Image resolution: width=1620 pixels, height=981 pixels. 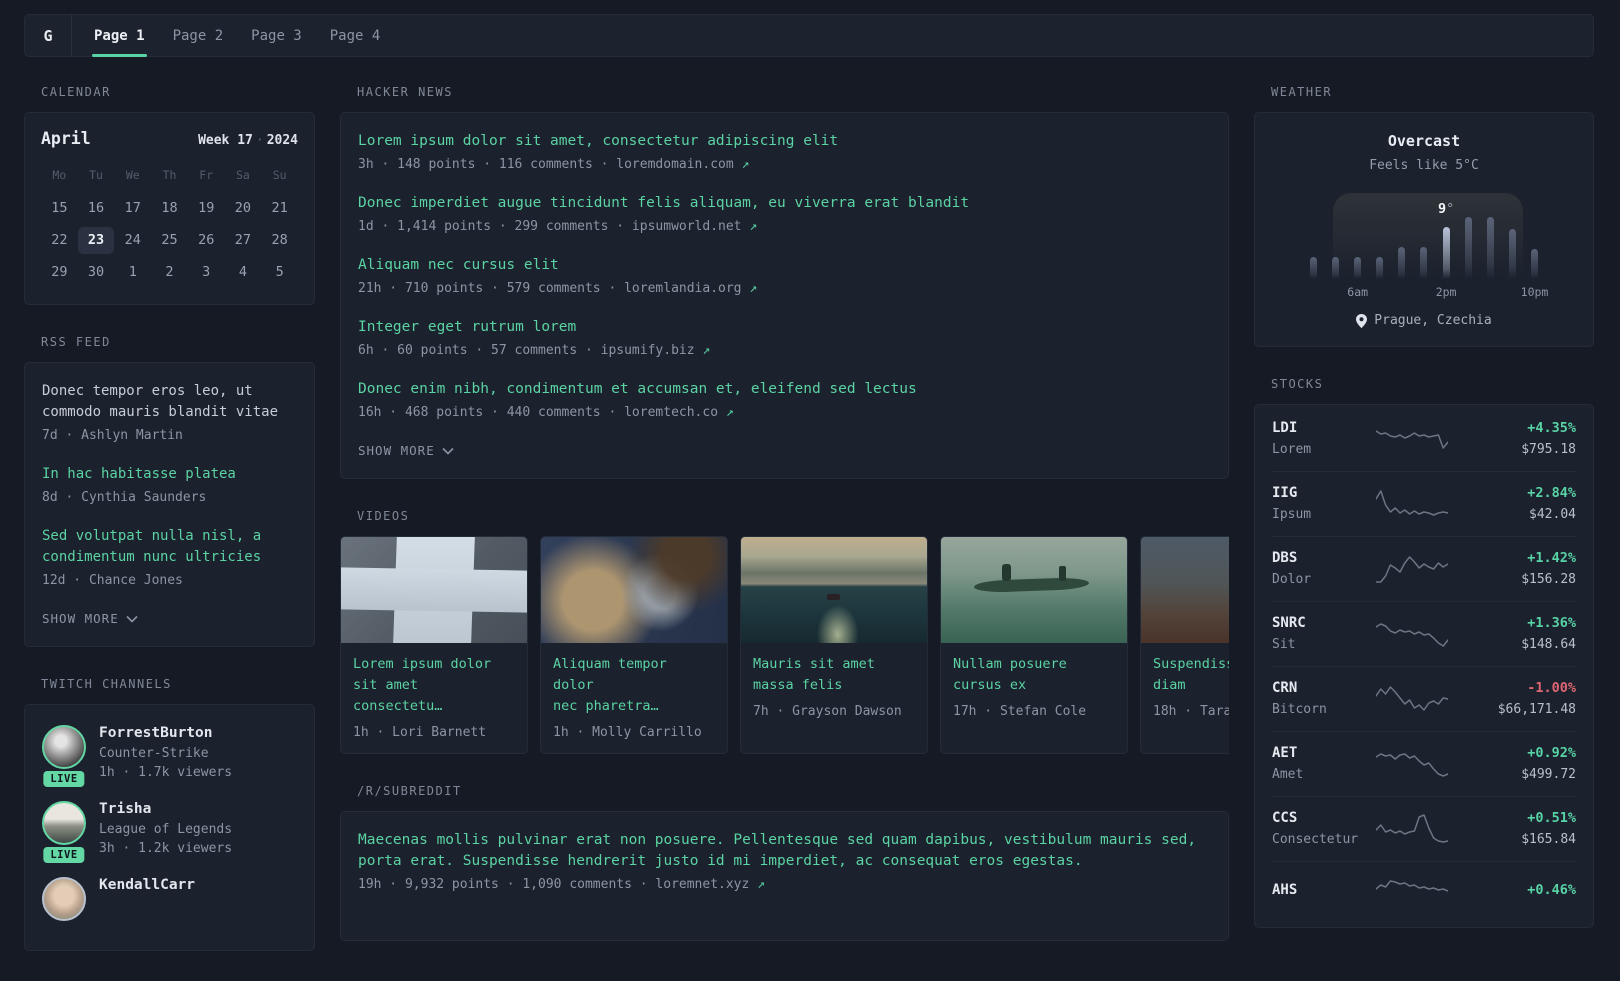 What do you see at coordinates (1551, 558) in the screenshot?
I see `stock-change: +1.42%` at bounding box center [1551, 558].